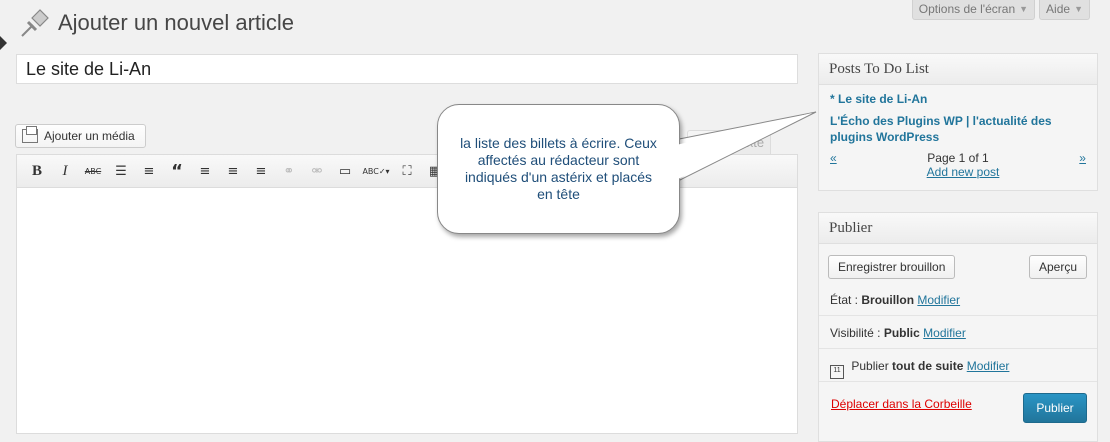  Describe the element at coordinates (870, 366) in the screenshot. I see `publish-label: Publier` at that location.